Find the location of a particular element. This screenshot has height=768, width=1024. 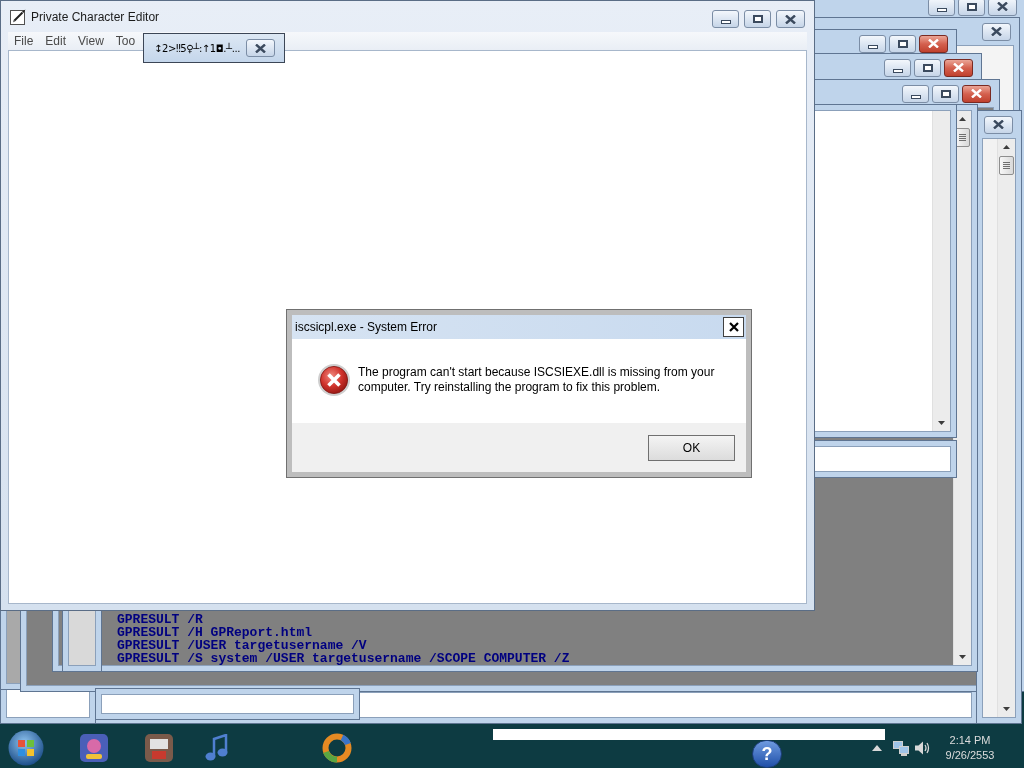

console-line: GPRESULT /S system /USER targetusername /SCOPE COMPUTER /Z is located at coordinates (343, 658).